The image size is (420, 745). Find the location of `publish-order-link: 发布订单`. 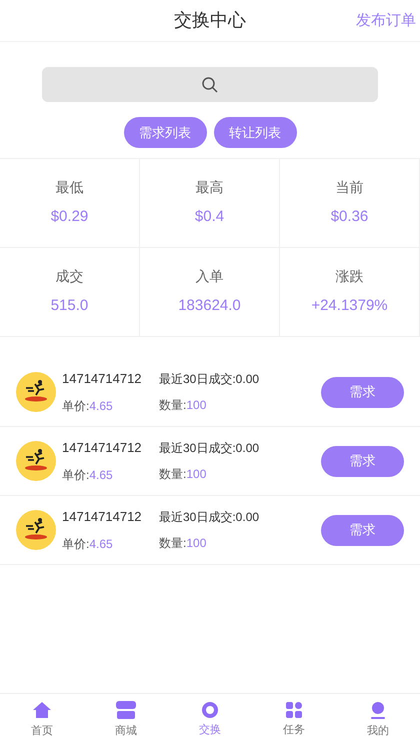

publish-order-link: 发布订单 is located at coordinates (386, 21).